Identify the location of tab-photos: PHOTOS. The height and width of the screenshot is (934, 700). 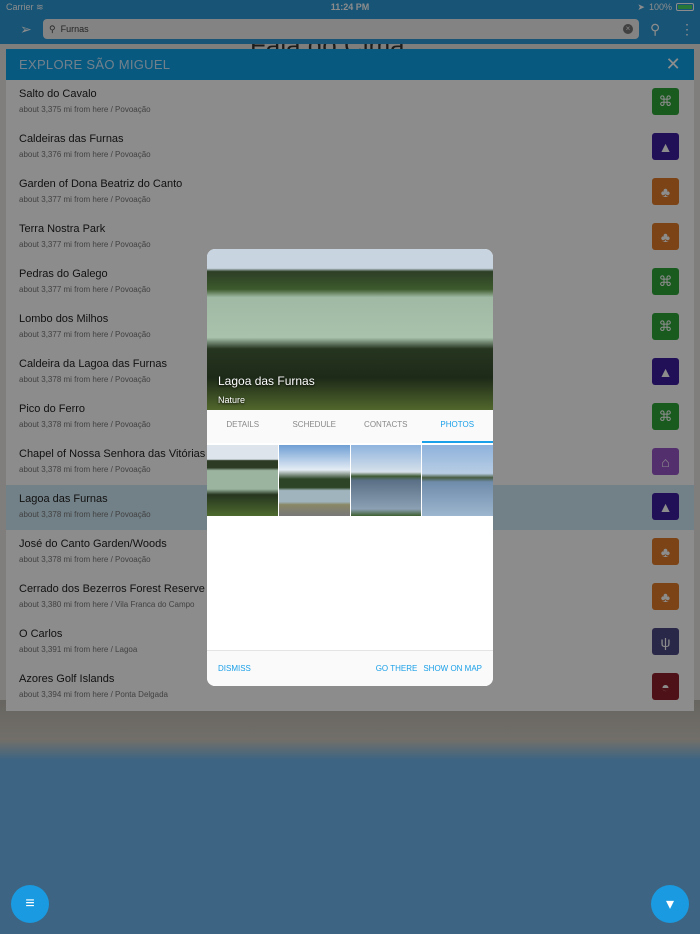
(457, 426).